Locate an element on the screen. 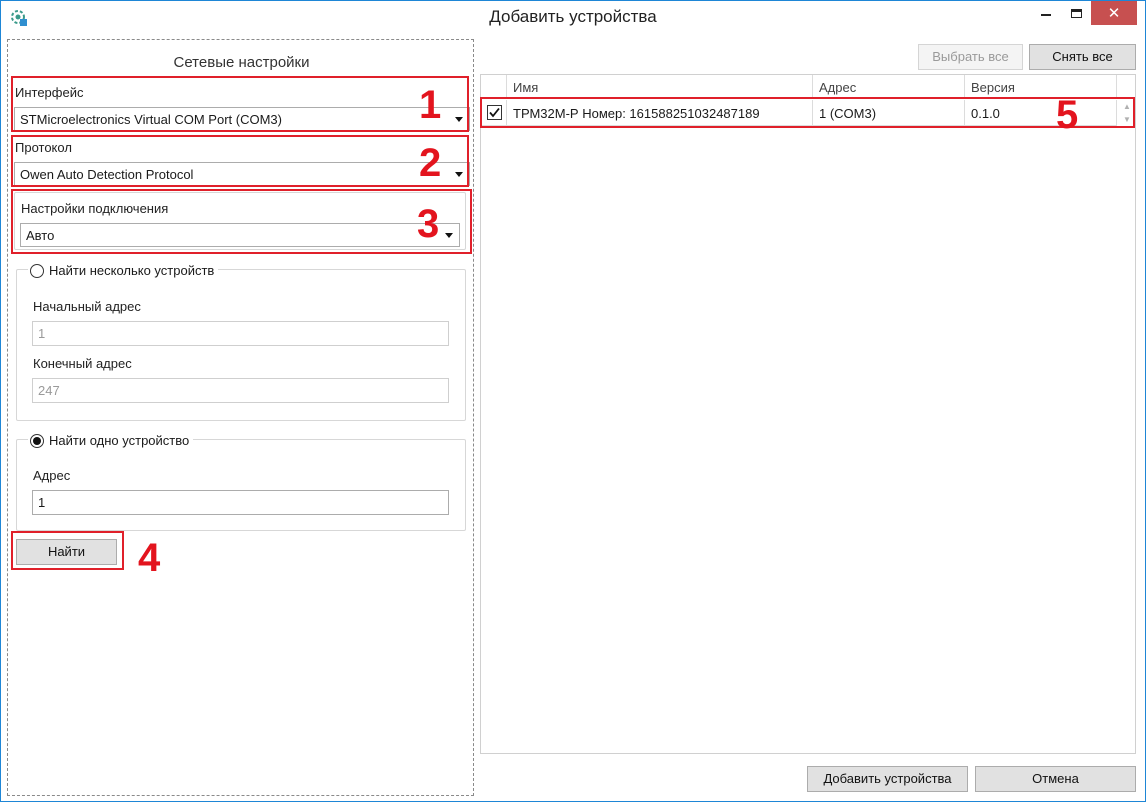 This screenshot has height=802, width=1146. maximize-button is located at coordinates (1076, 13).